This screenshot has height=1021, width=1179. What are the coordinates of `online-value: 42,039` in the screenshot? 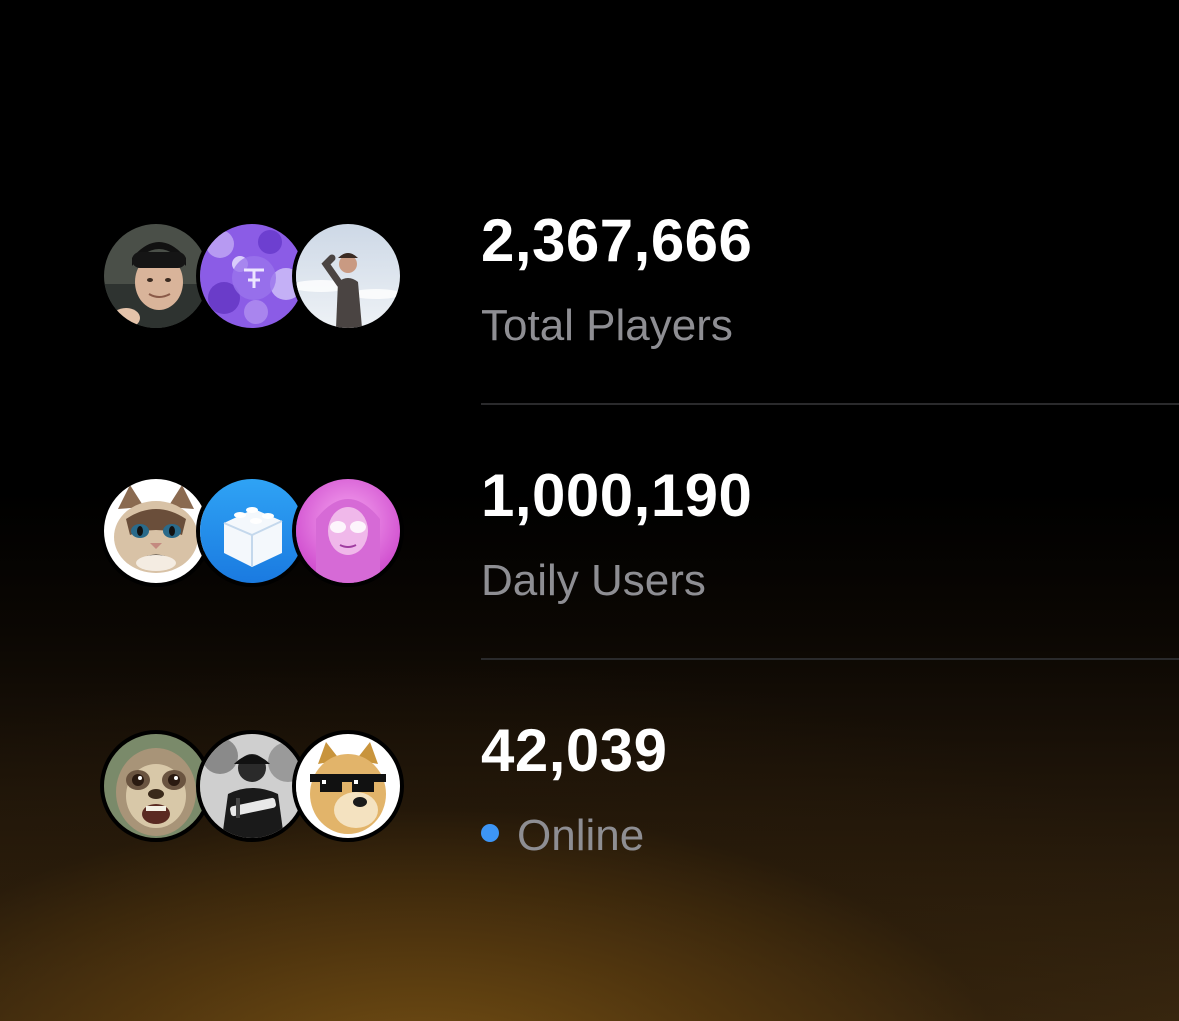 It's located at (574, 750).